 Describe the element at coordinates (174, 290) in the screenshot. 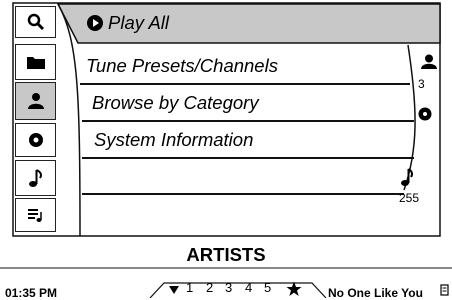

I see `preset-down-arrow-icon` at that location.